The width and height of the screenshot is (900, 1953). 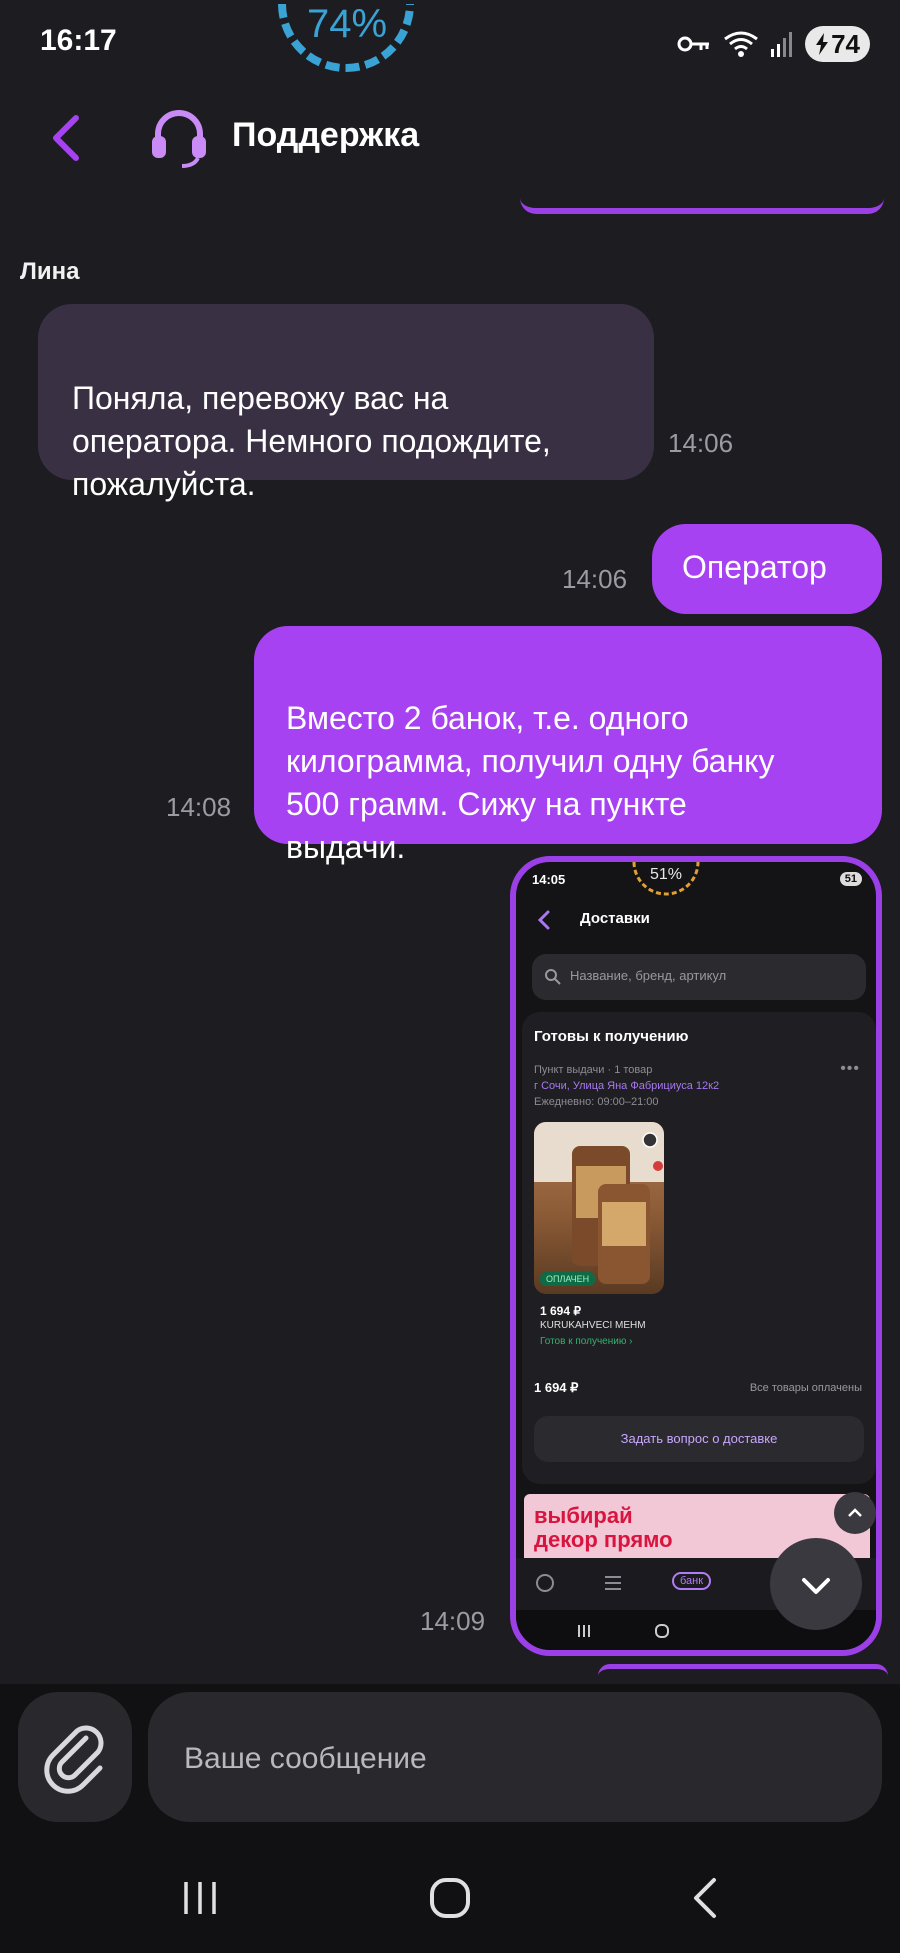 I want to click on scroll-down-button, so click(x=816, y=1584).